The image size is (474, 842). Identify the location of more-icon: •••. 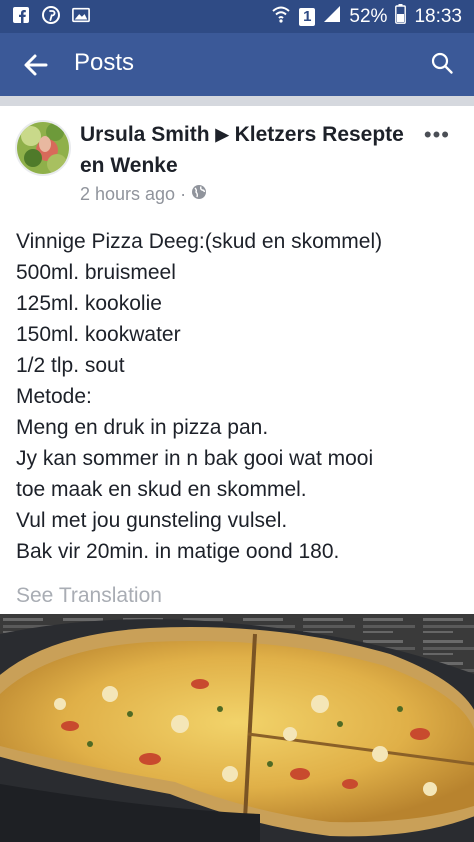
(437, 135).